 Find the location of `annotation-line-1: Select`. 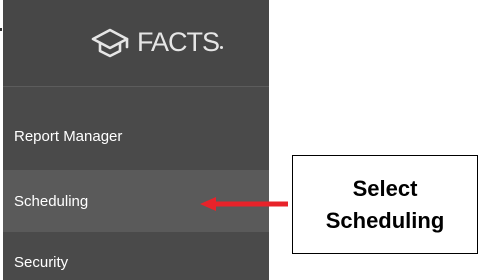

annotation-line-1: Select is located at coordinates (385, 188).